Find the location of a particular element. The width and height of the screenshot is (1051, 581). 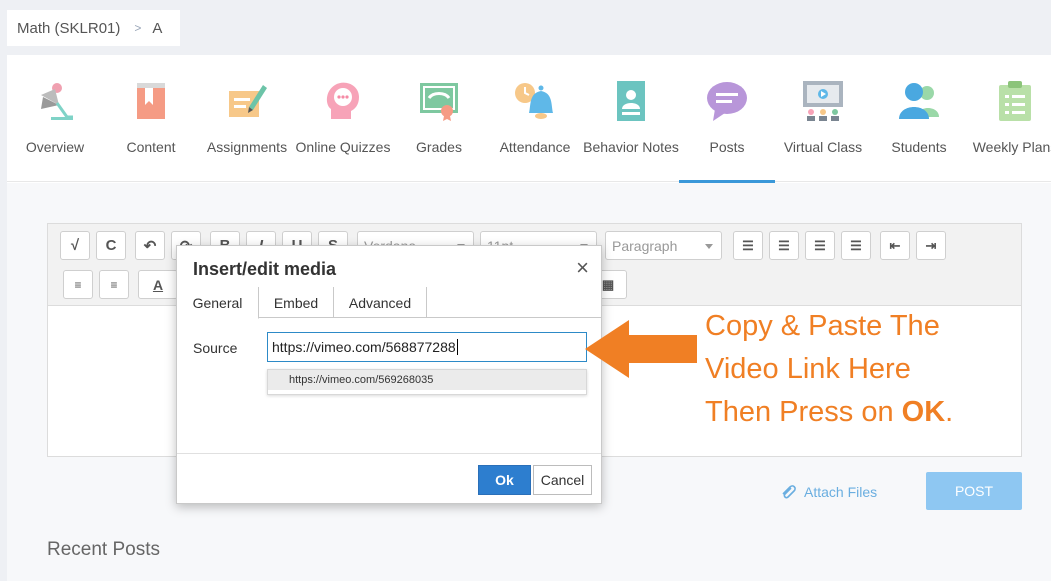

book-icon is located at coordinates (151, 101).